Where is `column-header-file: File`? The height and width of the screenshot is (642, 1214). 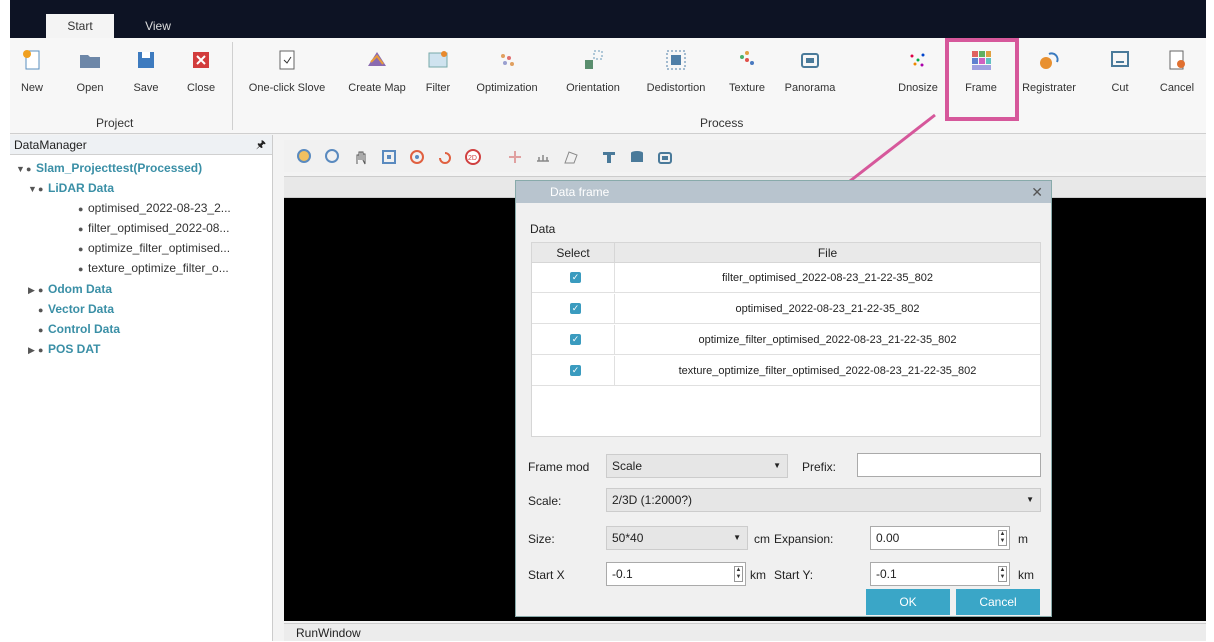 column-header-file: File is located at coordinates (827, 253).